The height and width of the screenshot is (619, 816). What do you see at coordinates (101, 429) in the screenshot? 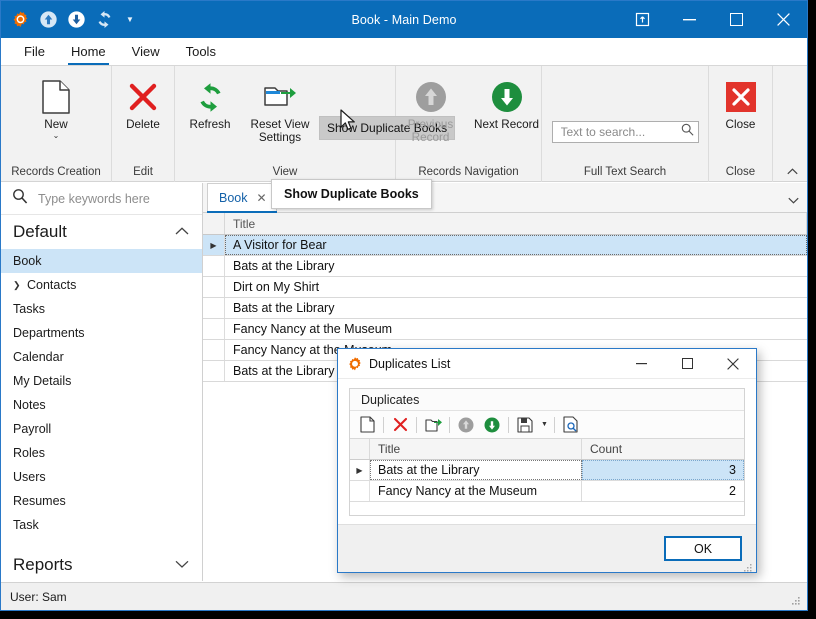
I see `sidebar-item-payroll: Payroll` at bounding box center [101, 429].